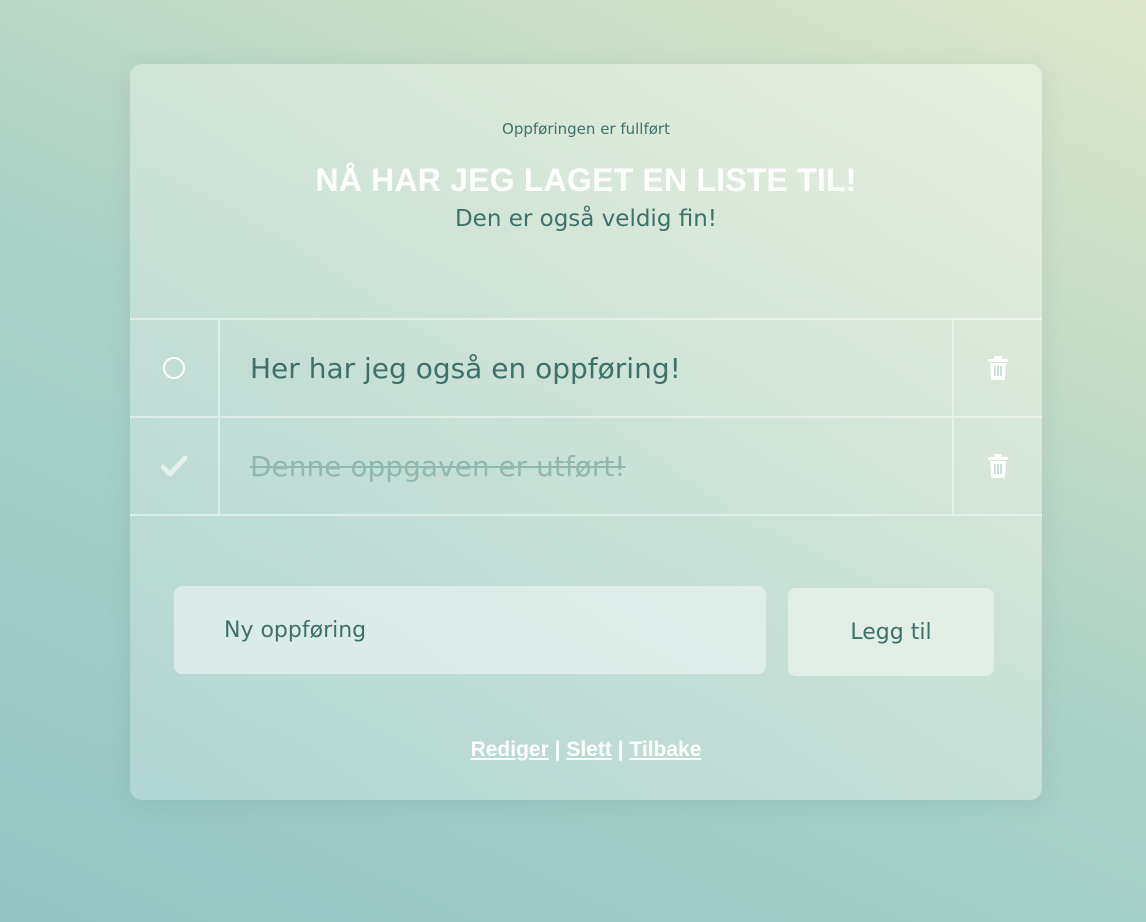 This screenshot has height=922, width=1146. I want to click on delete-list-link: Slett, so click(589, 749).